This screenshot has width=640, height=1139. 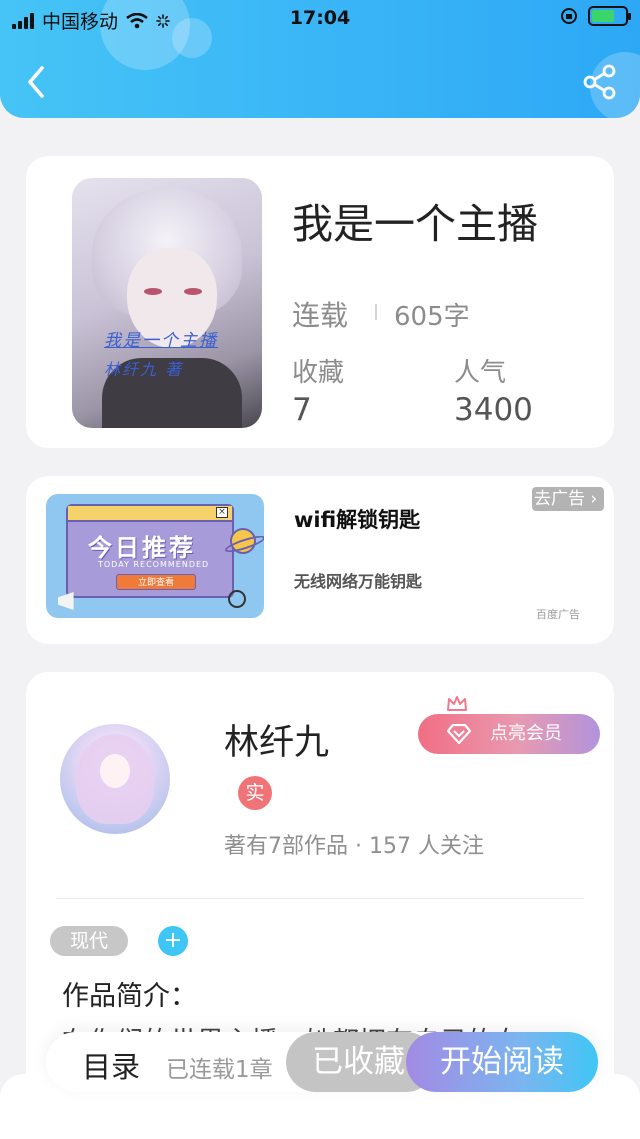 What do you see at coordinates (302, 410) in the screenshot?
I see `favorites-value: 7` at bounding box center [302, 410].